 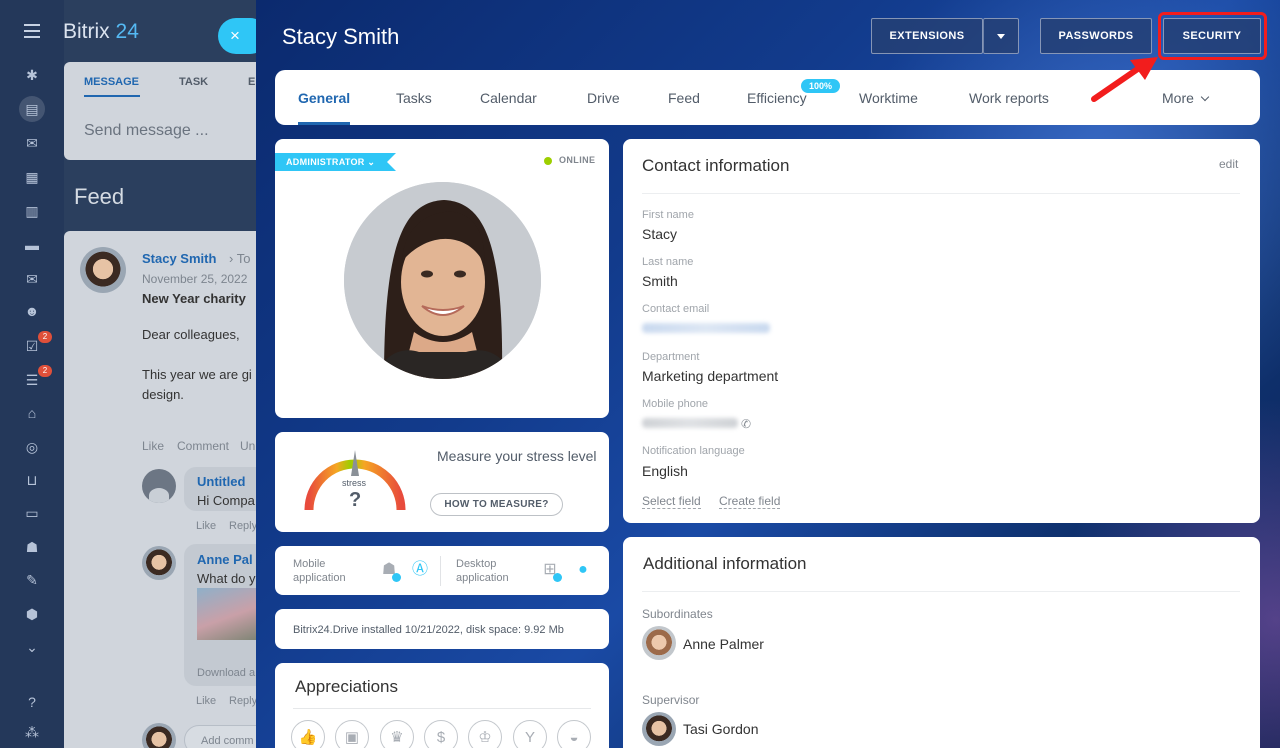 I want to click on contact-email-value-blurred, so click(x=706, y=328).